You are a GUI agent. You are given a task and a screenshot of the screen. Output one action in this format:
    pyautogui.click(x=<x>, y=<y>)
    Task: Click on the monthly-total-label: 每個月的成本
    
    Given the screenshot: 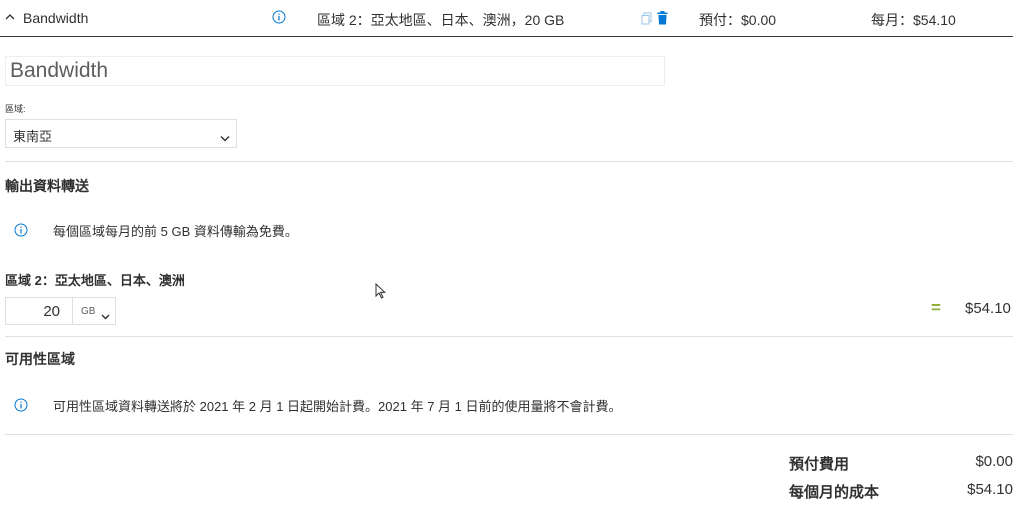 What is the action you would take?
    pyautogui.click(x=834, y=492)
    